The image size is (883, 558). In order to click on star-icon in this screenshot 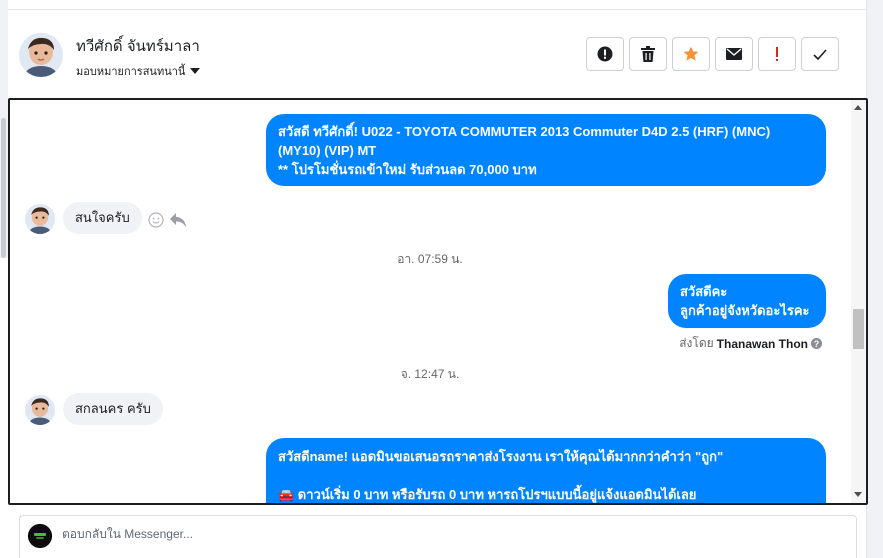, I will do `click(691, 54)`.